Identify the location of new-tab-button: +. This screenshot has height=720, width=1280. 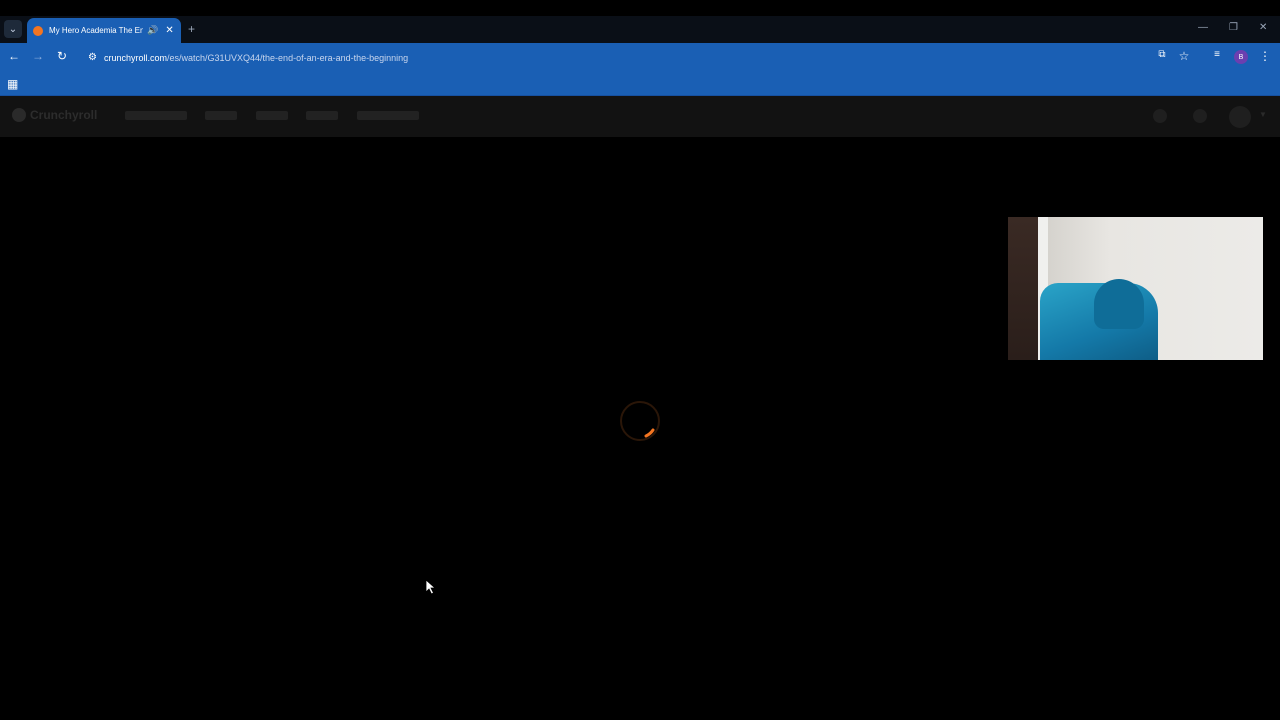
(191, 29).